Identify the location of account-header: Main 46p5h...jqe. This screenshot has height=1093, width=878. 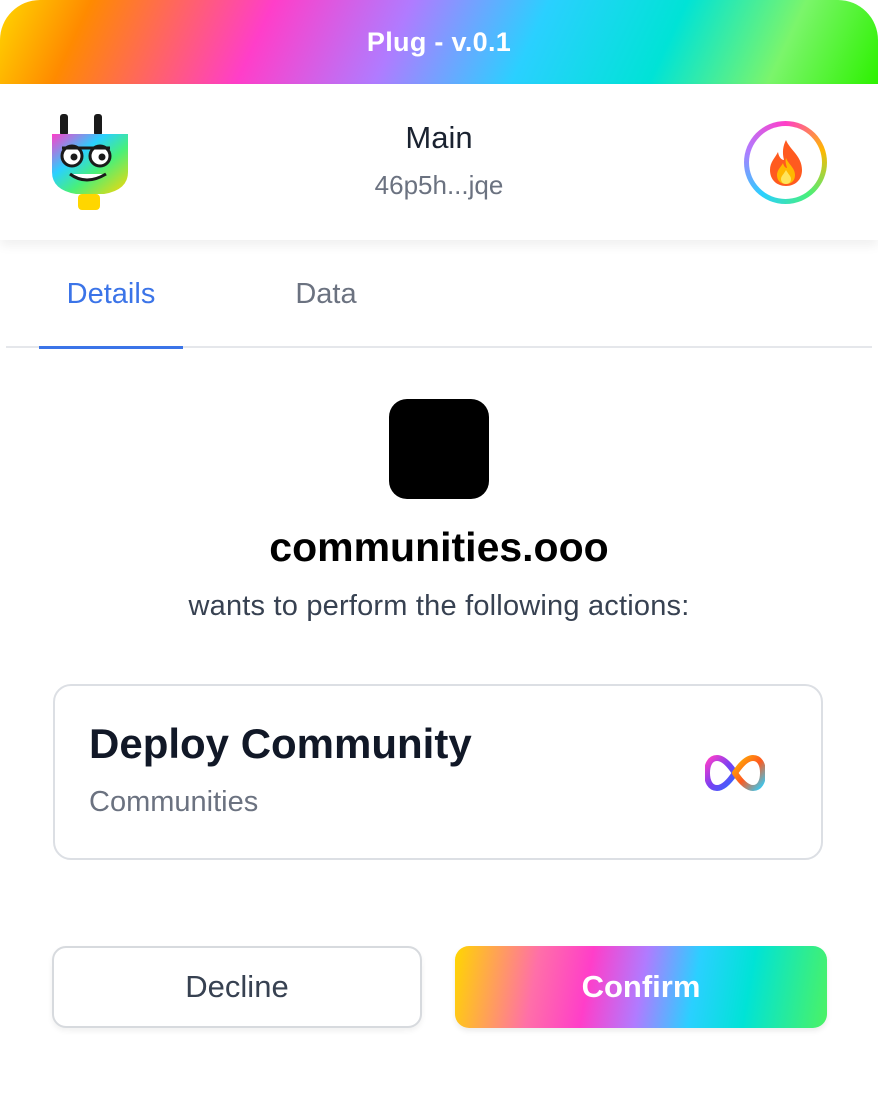
(439, 162).